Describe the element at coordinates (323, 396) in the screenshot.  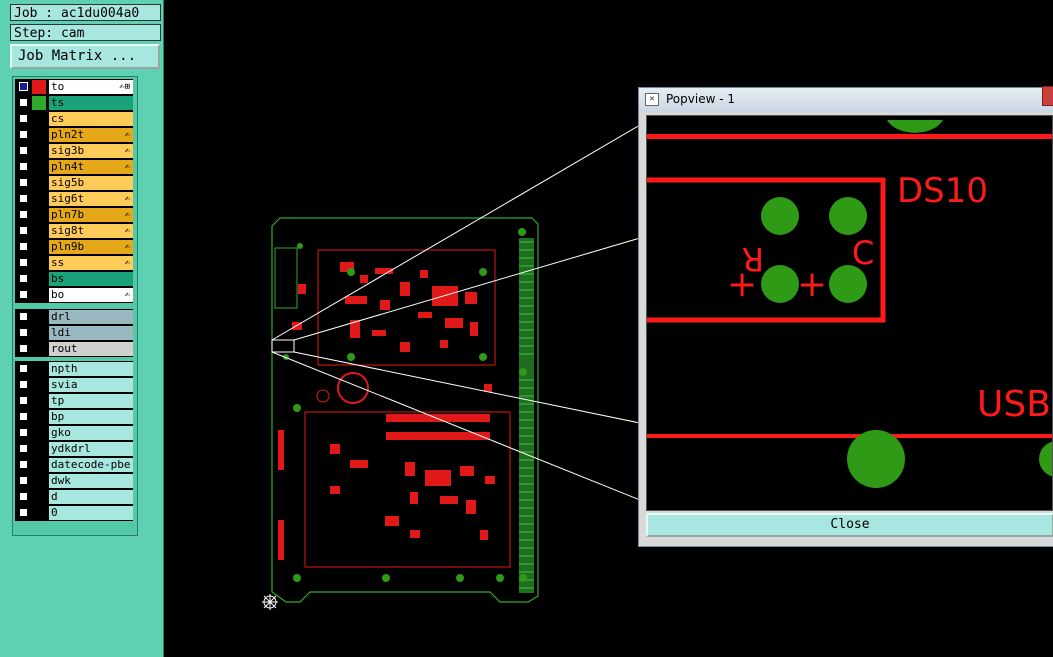
I see `target-marker` at that location.